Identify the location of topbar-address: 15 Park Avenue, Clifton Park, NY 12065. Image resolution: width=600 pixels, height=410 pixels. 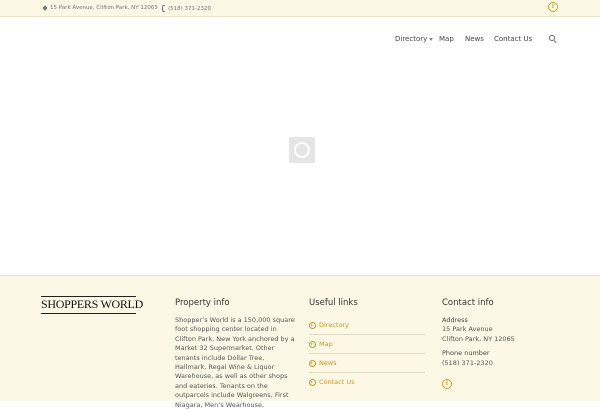
(104, 8).